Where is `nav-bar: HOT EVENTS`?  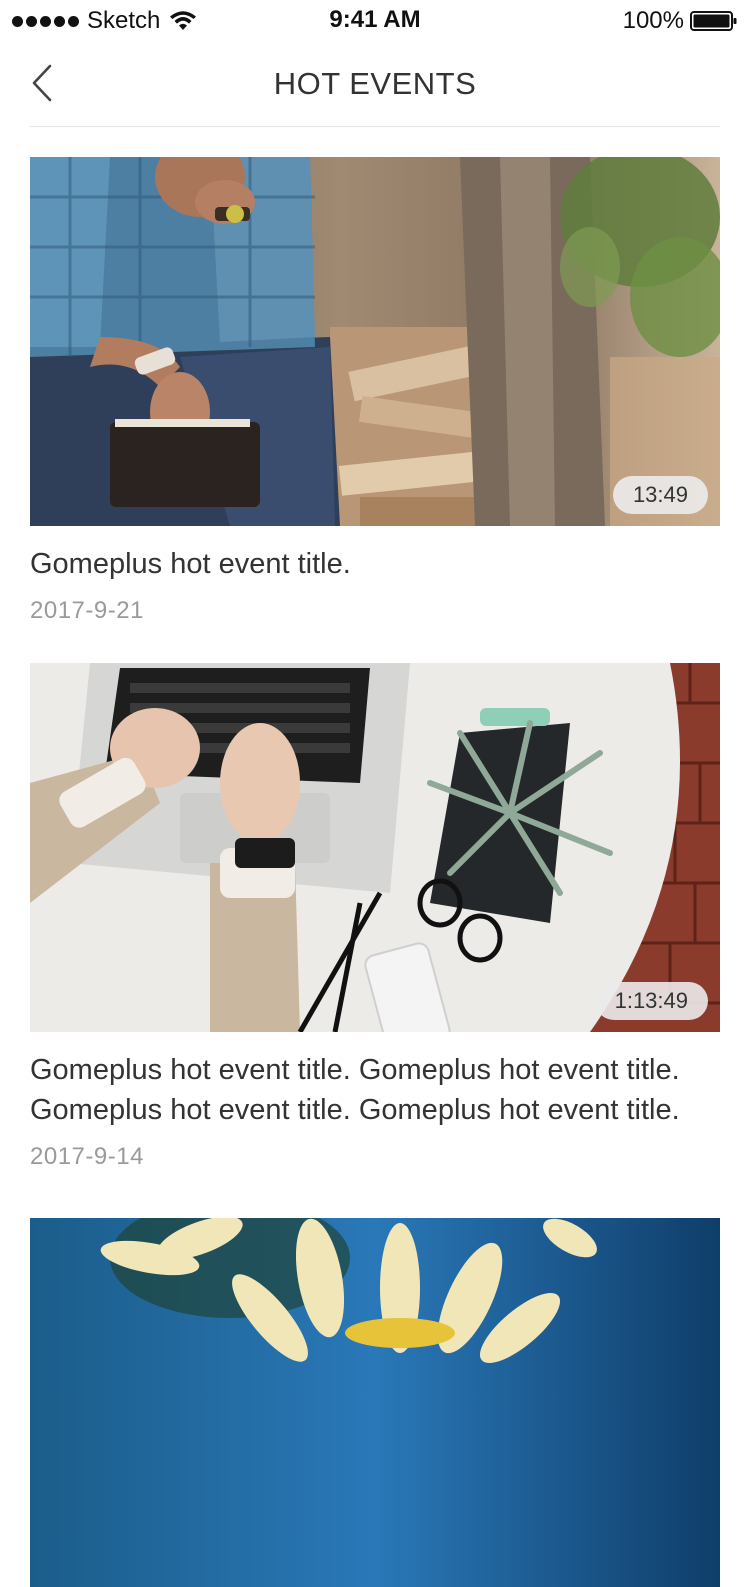 nav-bar: HOT EVENTS is located at coordinates (375, 83).